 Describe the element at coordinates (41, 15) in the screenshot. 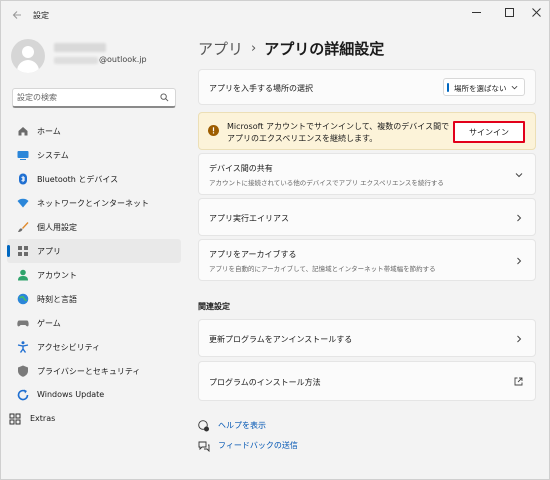

I see `app-title: 設定` at that location.